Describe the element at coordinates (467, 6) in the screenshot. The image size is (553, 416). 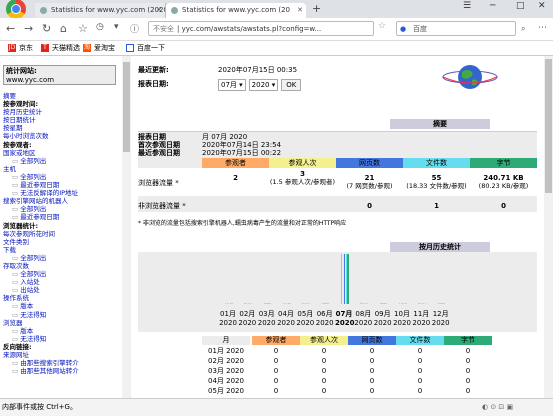
I see `menu-icon: ☰` at that location.